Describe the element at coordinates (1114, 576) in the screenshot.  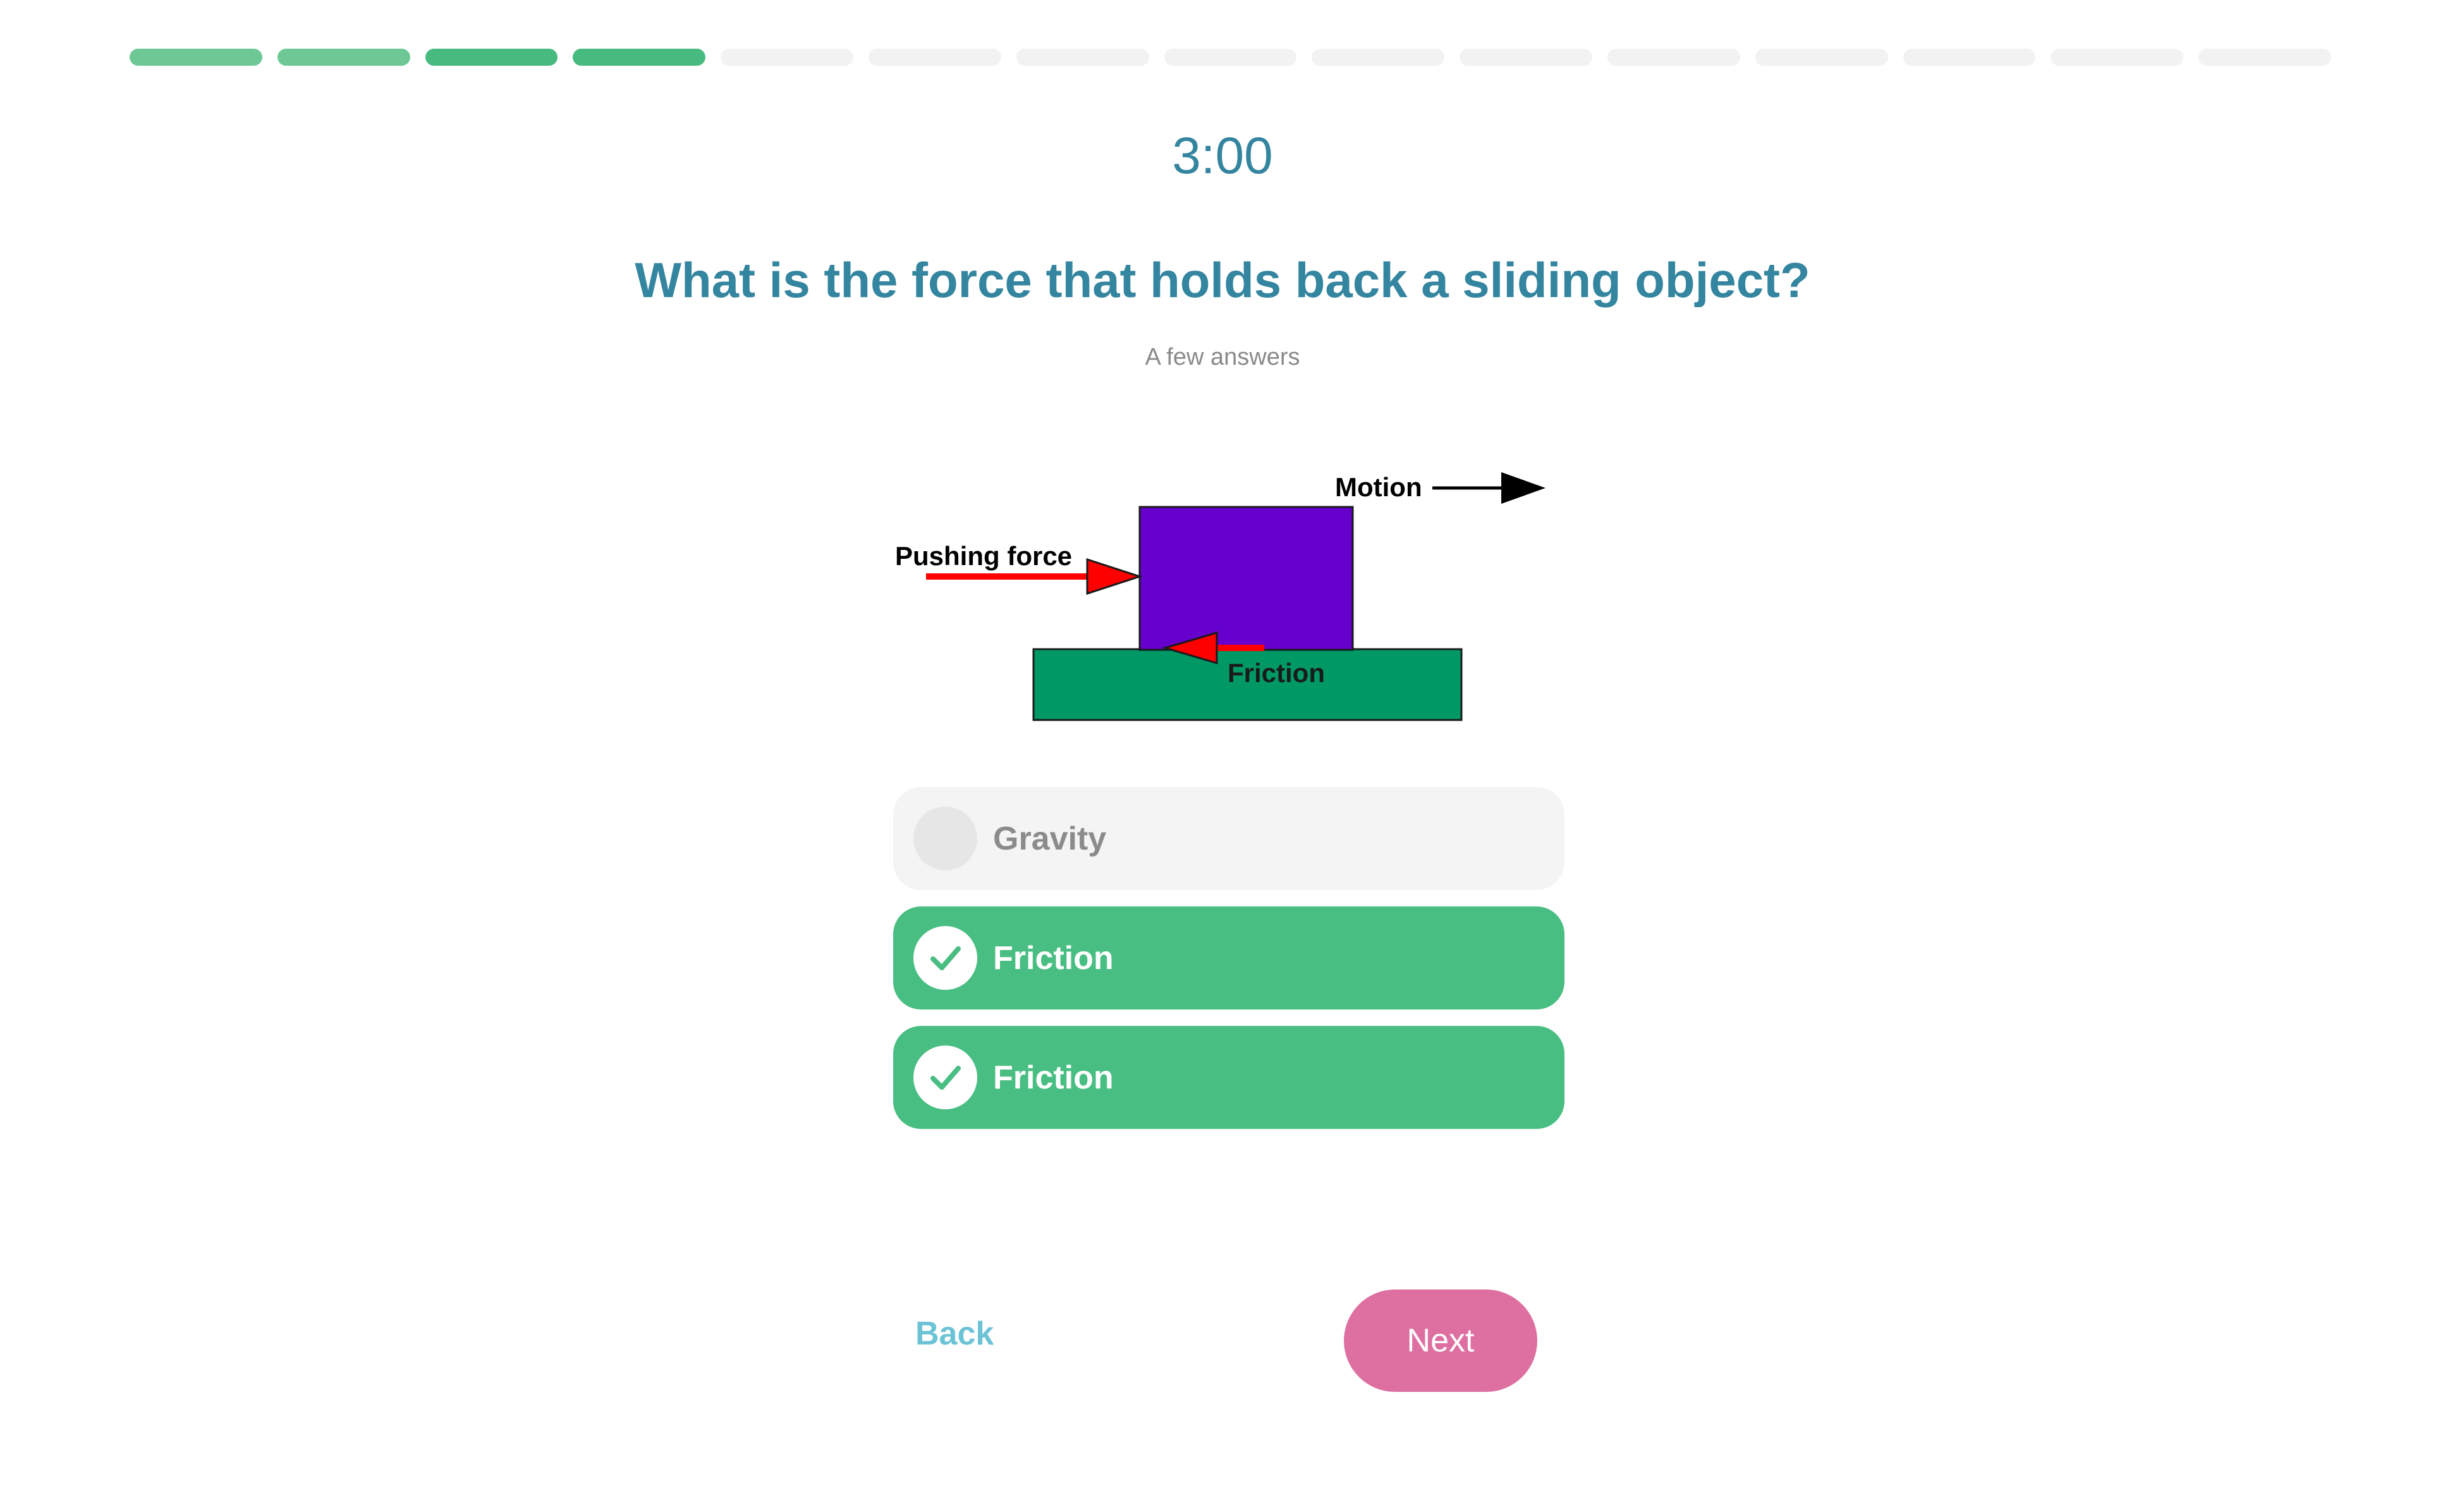
I see `pushing-force-arrowhead` at that location.